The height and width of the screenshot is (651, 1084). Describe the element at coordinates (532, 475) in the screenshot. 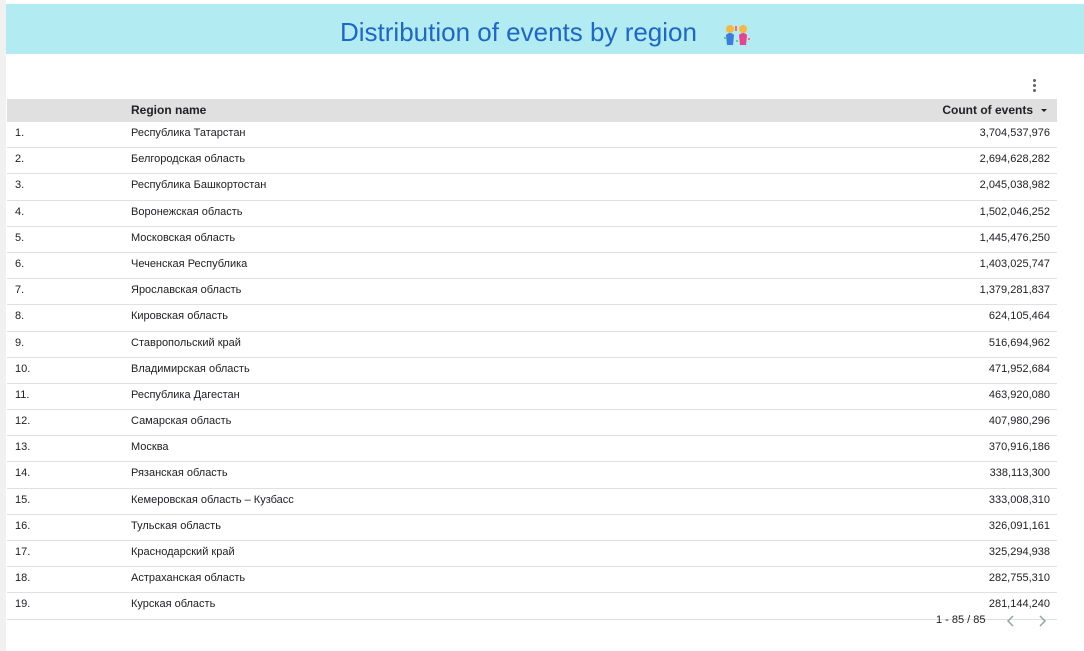

I see `table-row: 14. Рязанская область 338,113,300` at that location.